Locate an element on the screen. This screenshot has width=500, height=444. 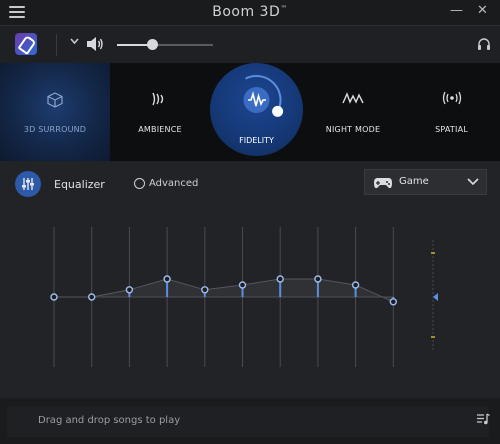
effect-label-ambience: AMBIENCE is located at coordinates (160, 129).